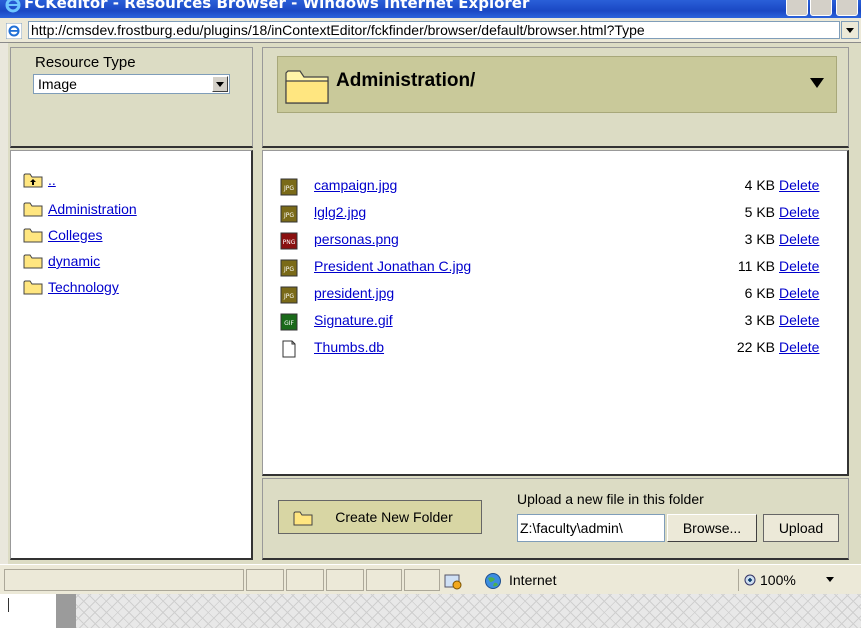  Describe the element at coordinates (468, 611) in the screenshot. I see `background-pattern` at that location.